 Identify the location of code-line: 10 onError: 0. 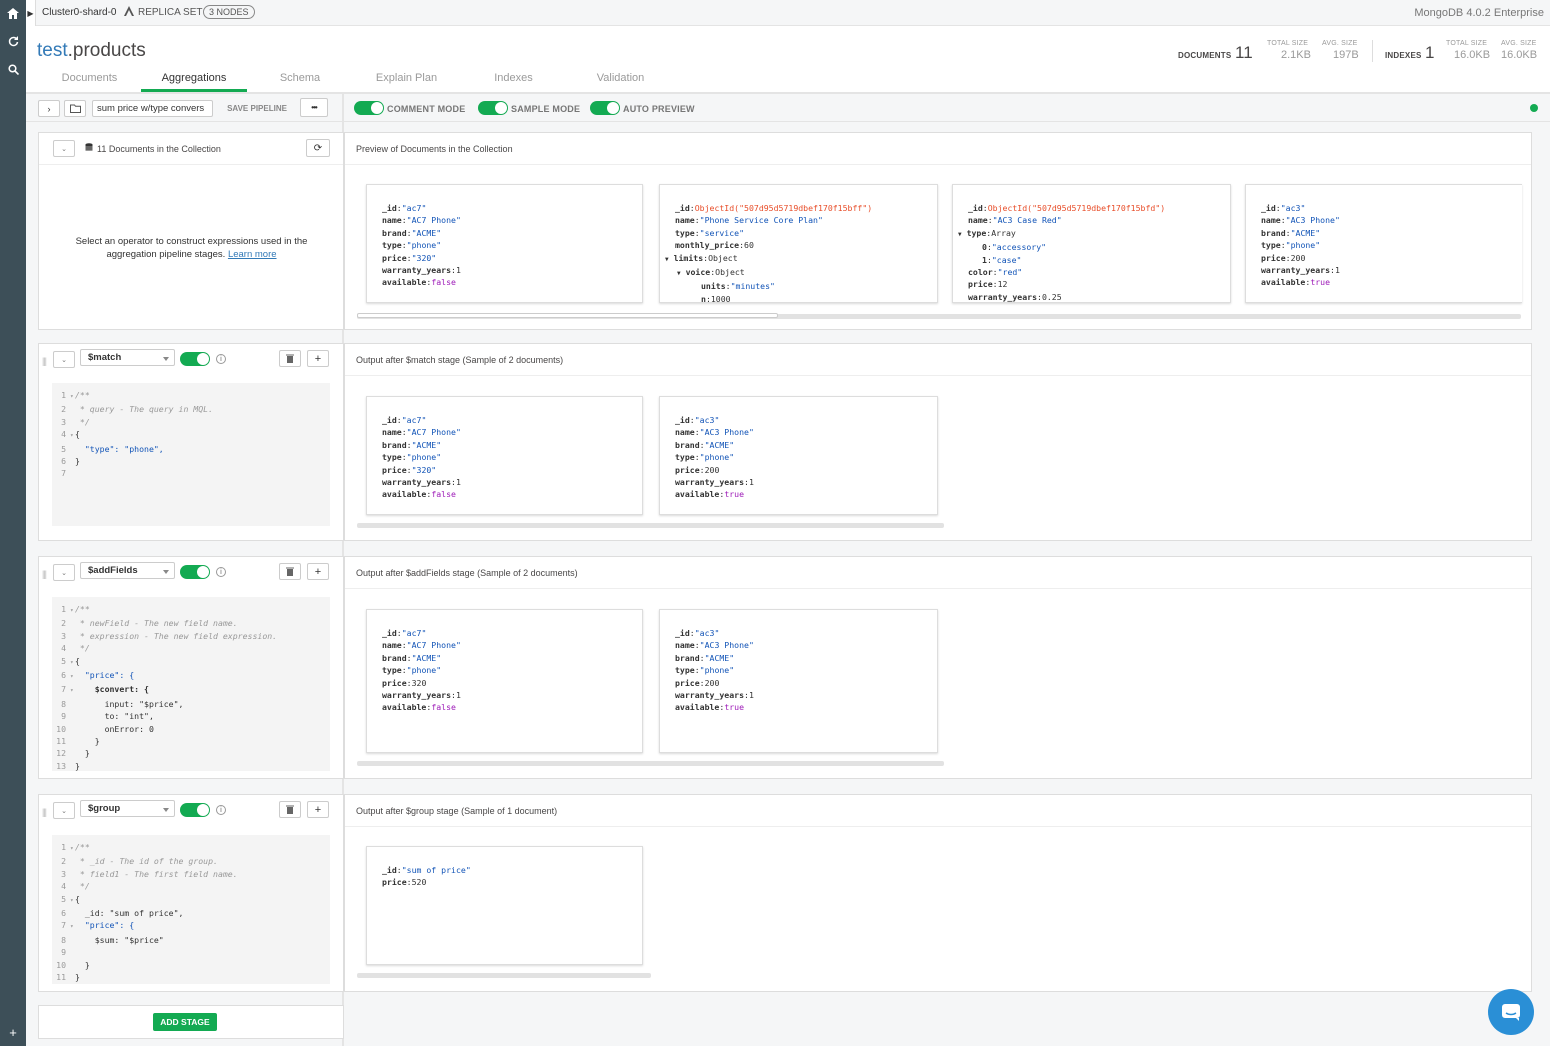
(191, 729).